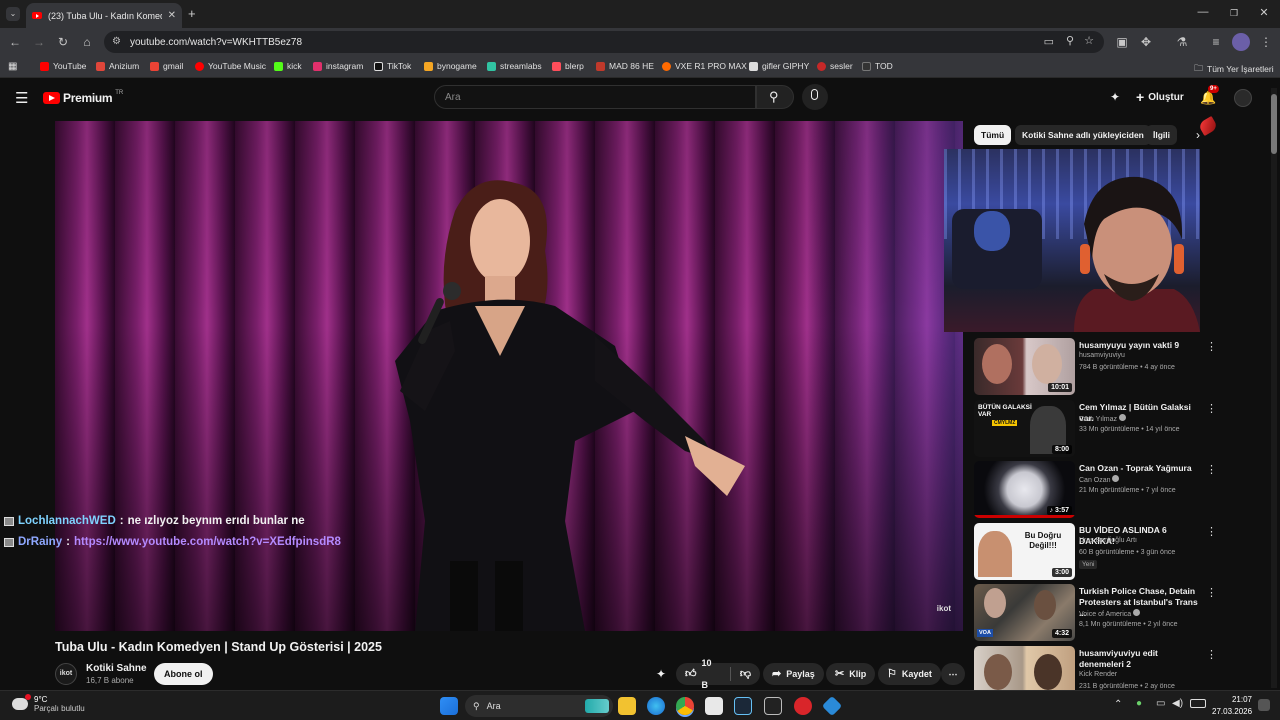 This screenshot has height=720, width=1280. What do you see at coordinates (627, 706) in the screenshot?
I see `file-explorer-icon` at bounding box center [627, 706].